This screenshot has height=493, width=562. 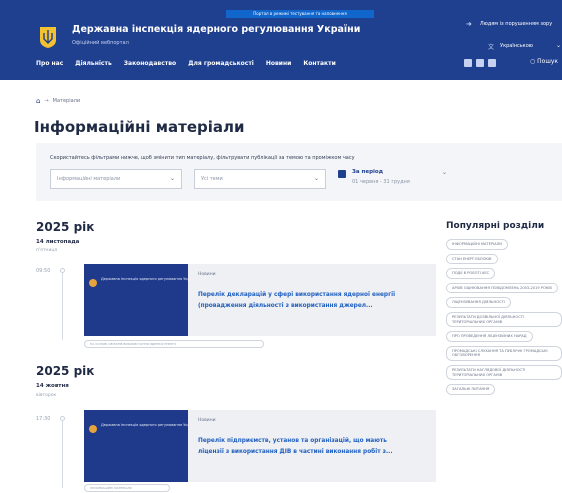 I want to click on accessibility-label: Людям із порушенням зору, so click(x=516, y=24).